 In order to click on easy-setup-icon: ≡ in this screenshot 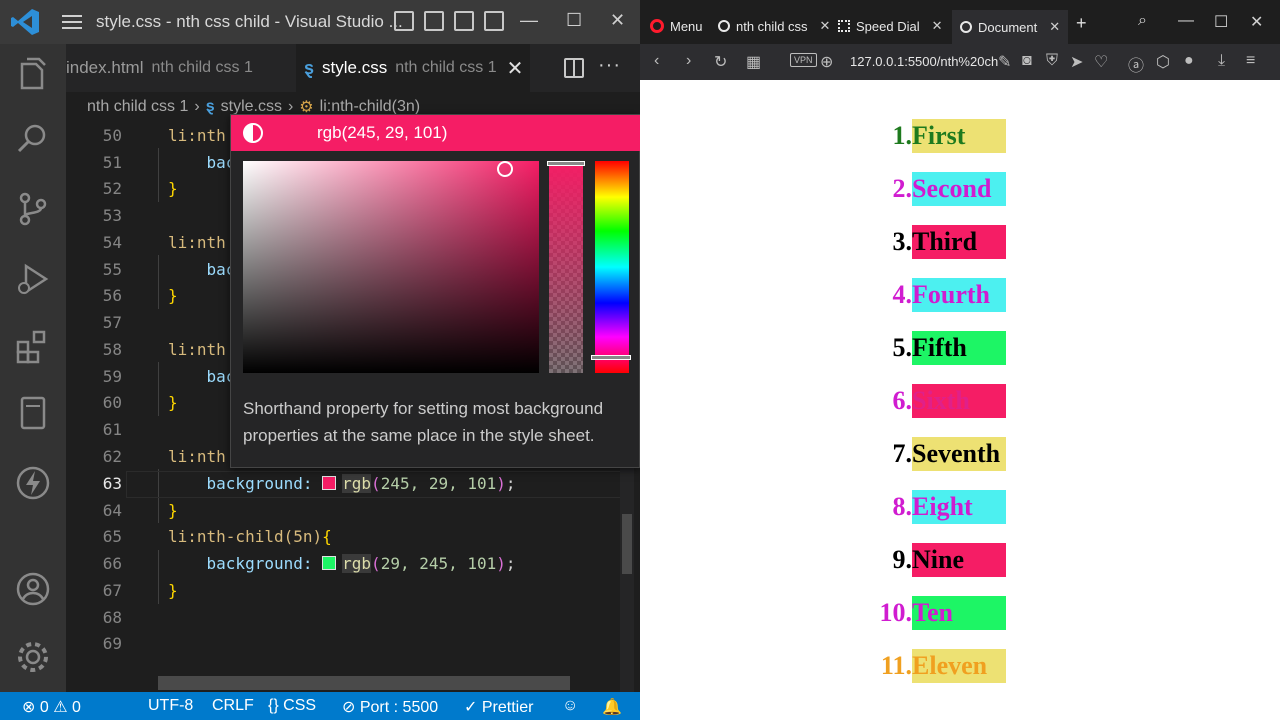, I will do `click(1250, 61)`.